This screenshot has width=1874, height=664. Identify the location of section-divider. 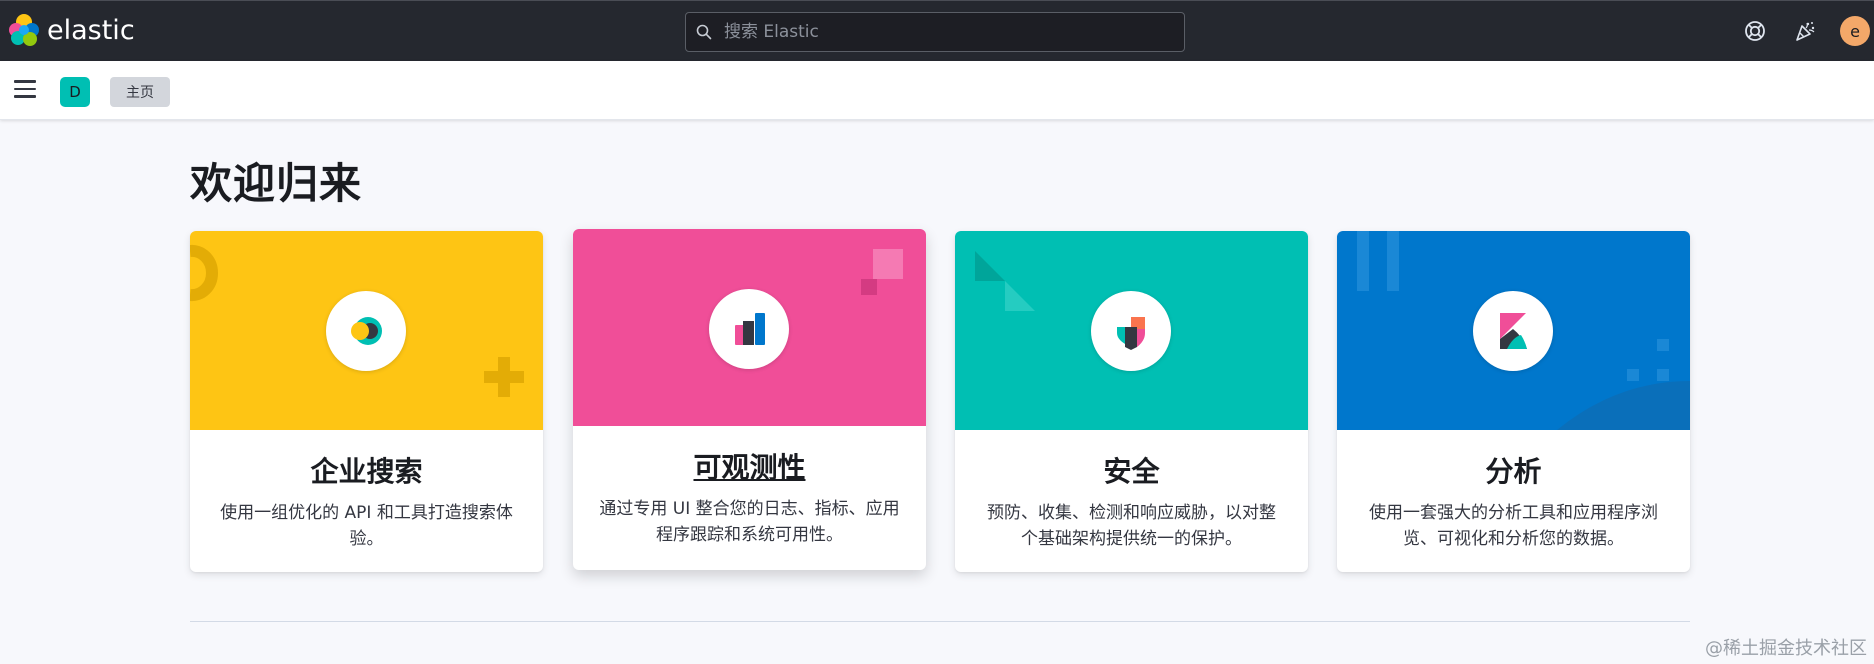
(940, 621).